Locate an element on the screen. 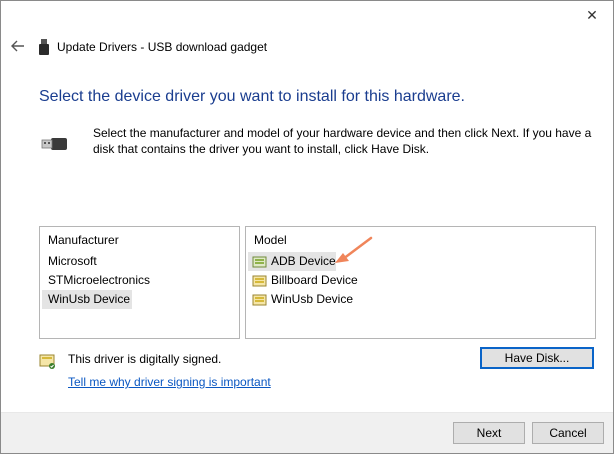  signed-certificate-icon is located at coordinates (47, 361).